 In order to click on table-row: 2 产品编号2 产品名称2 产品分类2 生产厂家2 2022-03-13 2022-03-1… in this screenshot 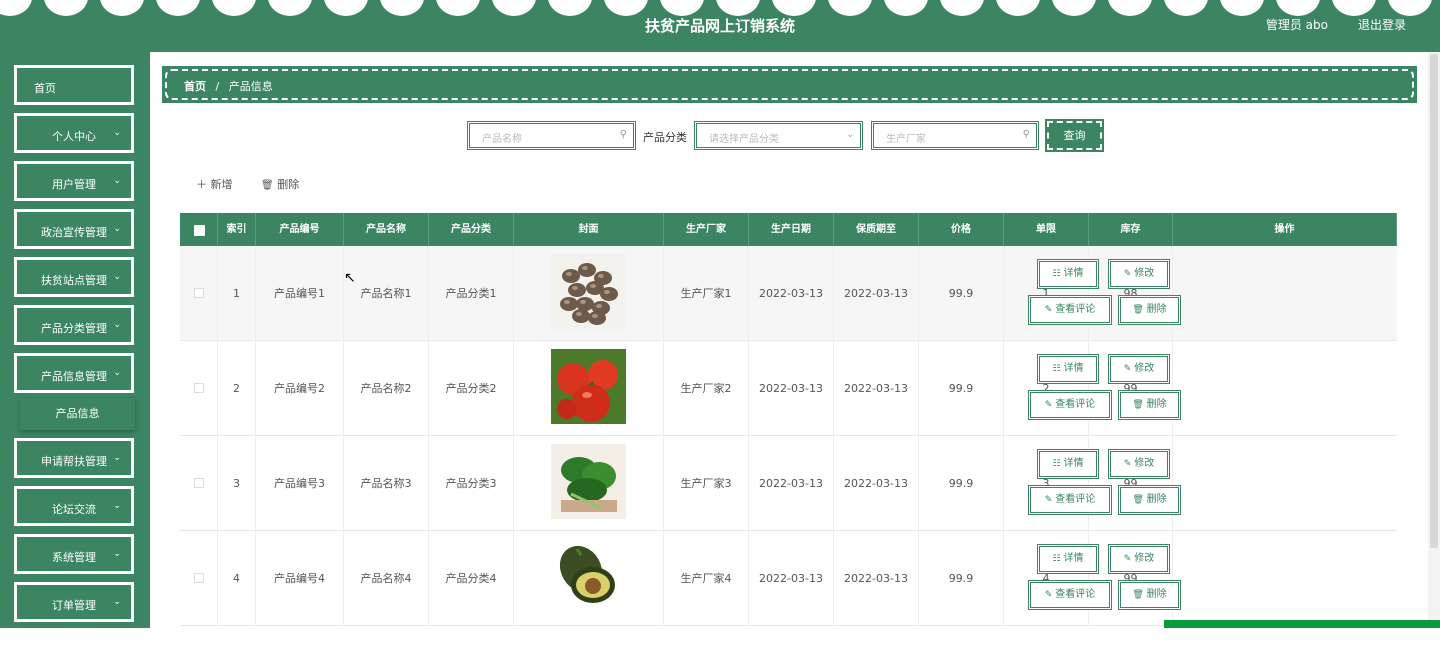, I will do `click(788, 388)`.